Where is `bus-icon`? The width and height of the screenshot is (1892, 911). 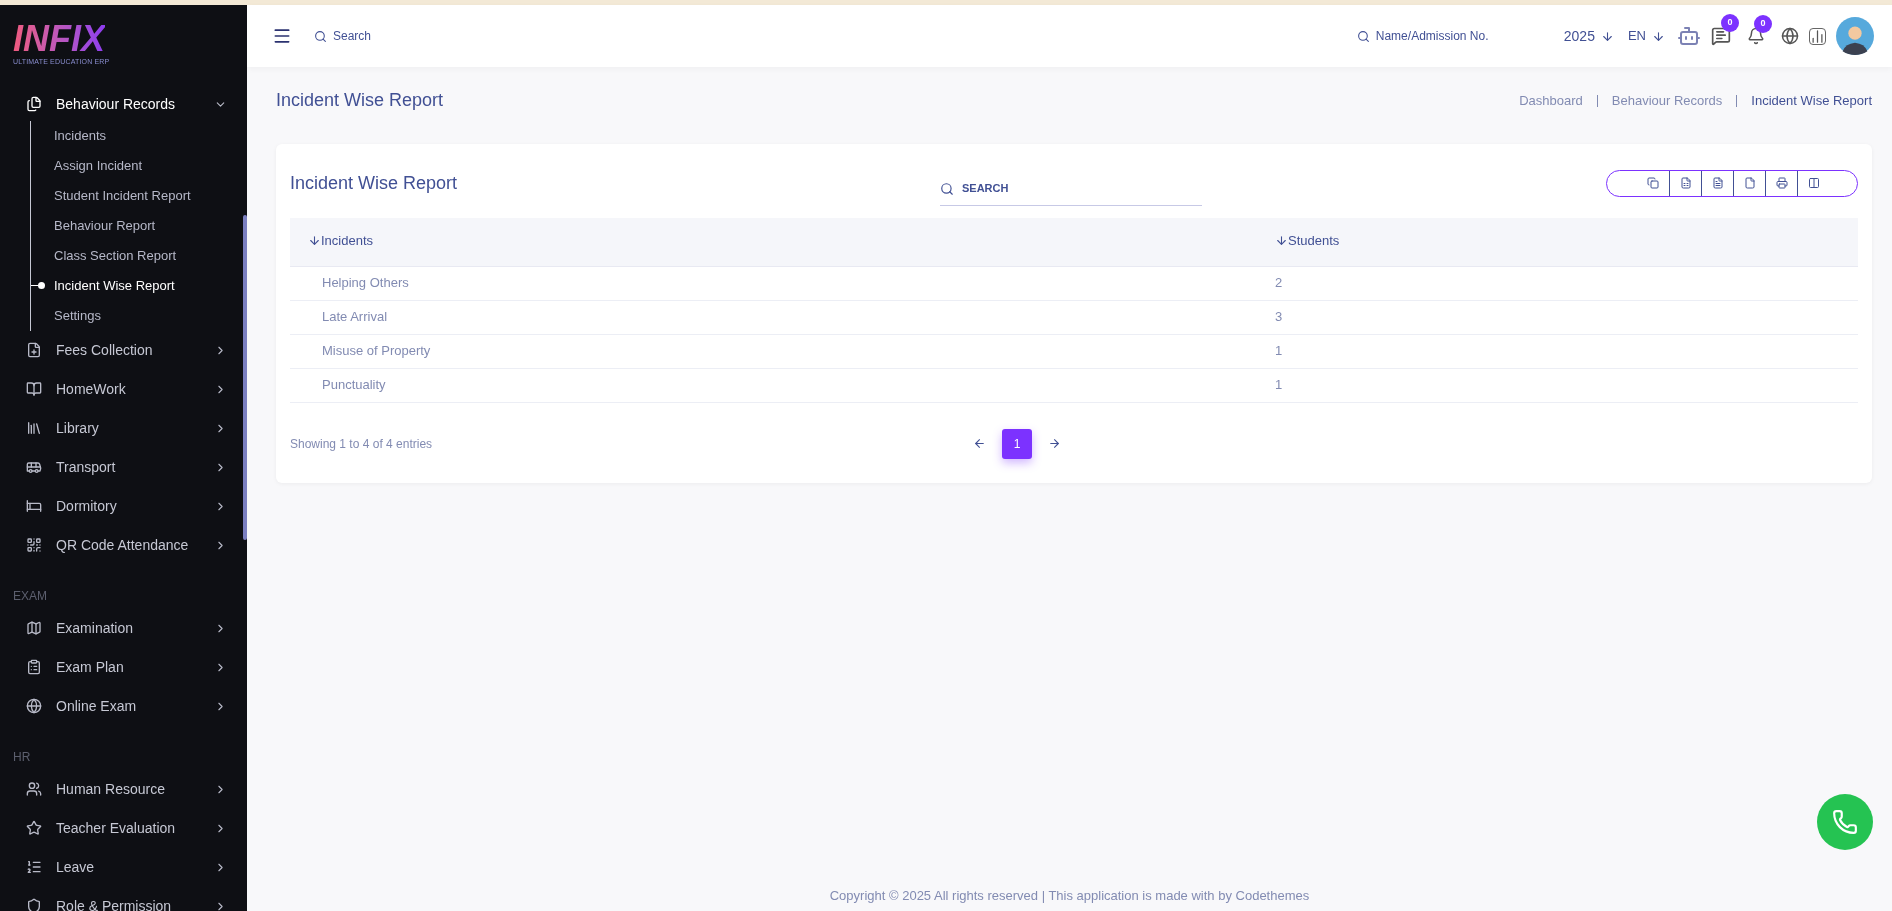 bus-icon is located at coordinates (34, 467).